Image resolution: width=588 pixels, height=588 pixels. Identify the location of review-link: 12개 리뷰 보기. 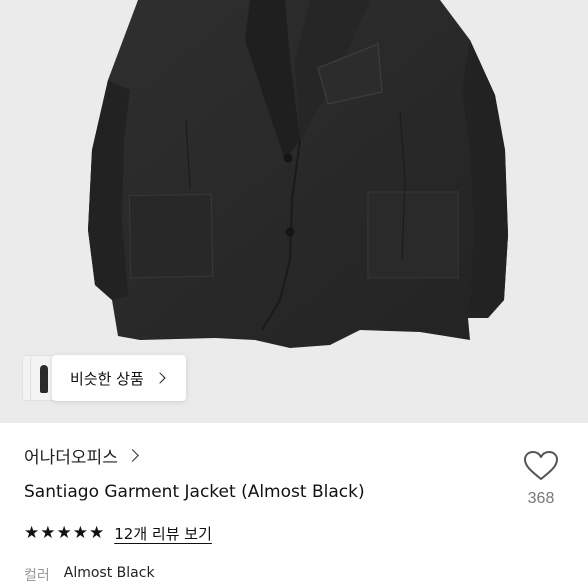
(163, 533).